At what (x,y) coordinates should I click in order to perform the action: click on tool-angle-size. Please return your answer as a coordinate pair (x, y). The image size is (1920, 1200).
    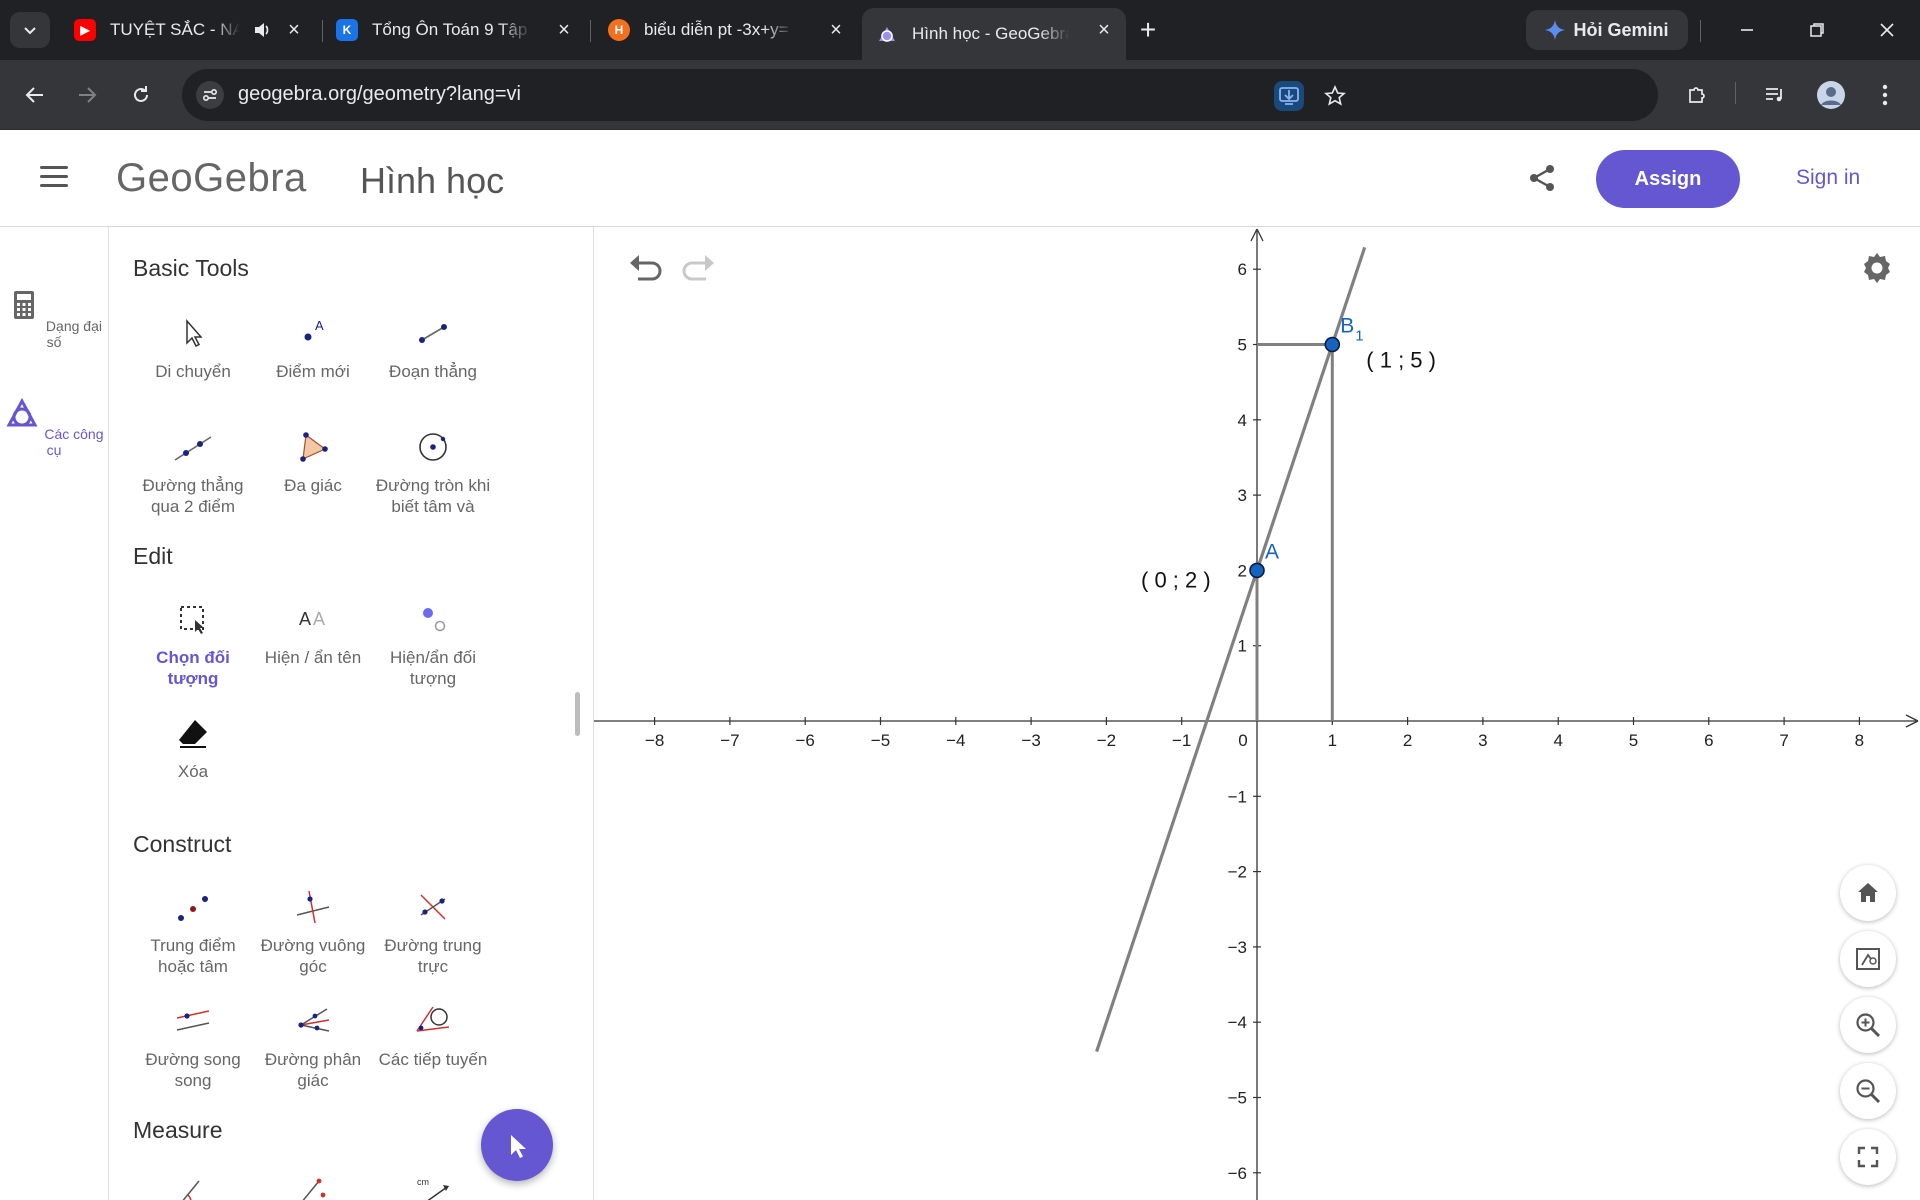
    Looking at the image, I should click on (313, 1186).